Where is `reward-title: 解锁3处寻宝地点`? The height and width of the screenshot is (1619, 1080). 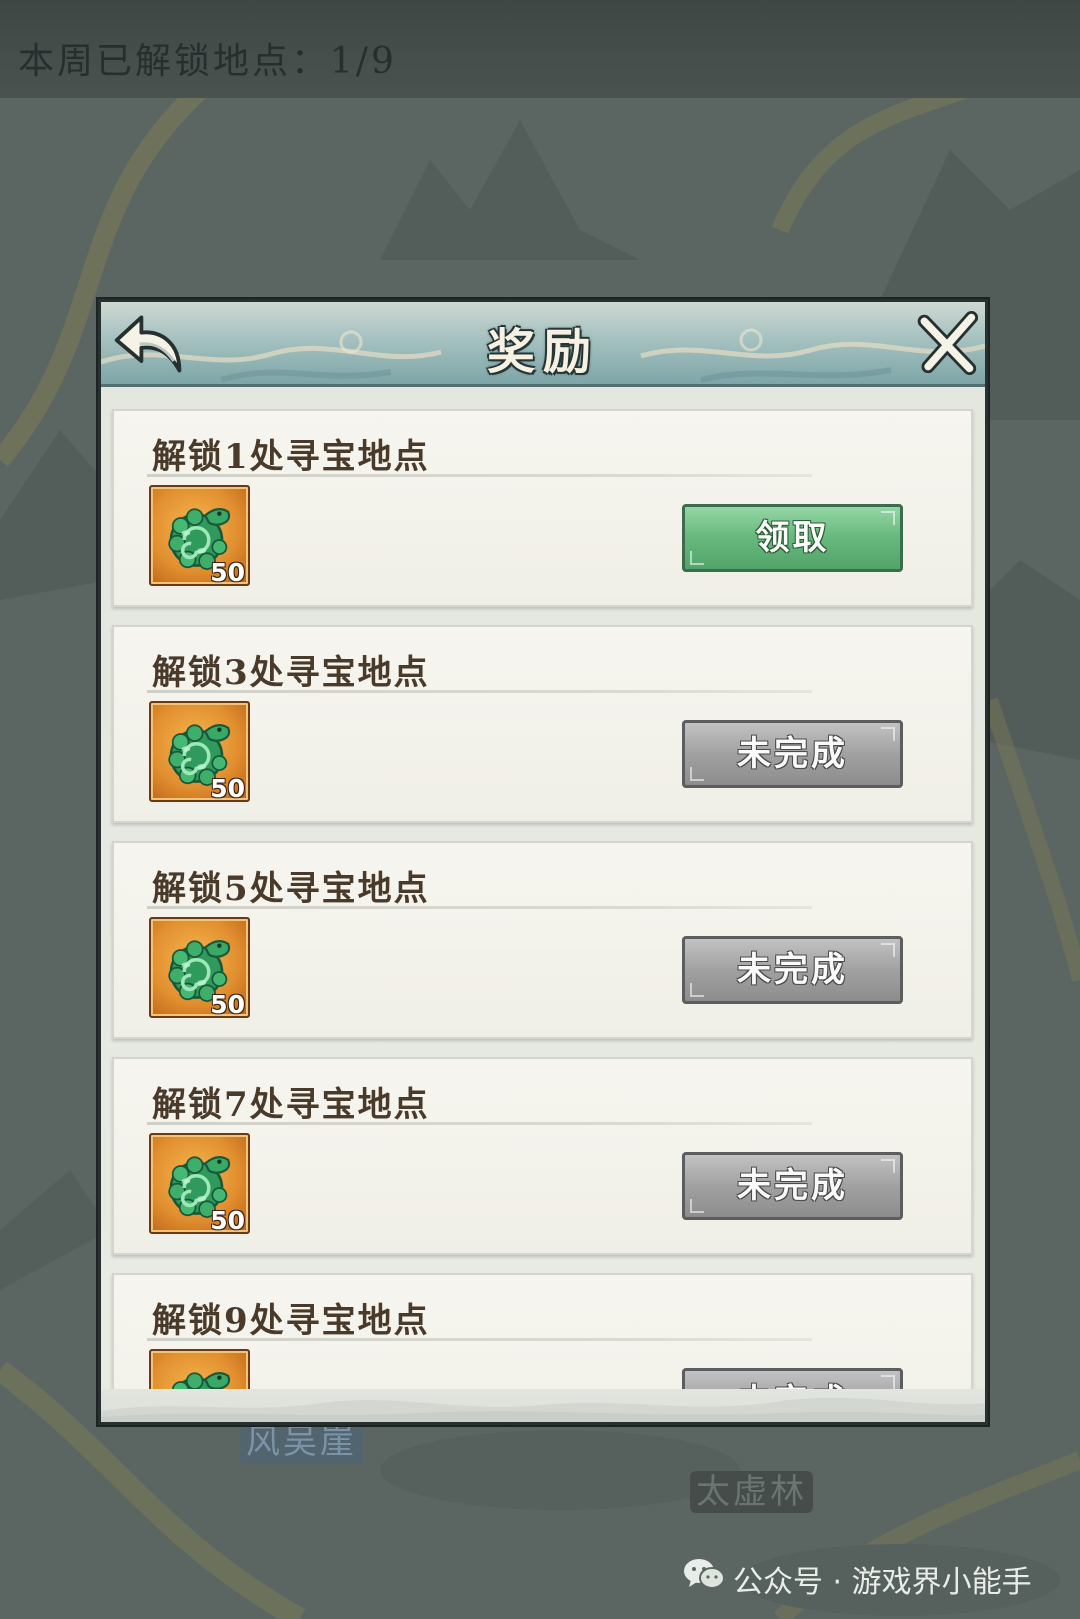
reward-title: 解锁3处寻宝地点 is located at coordinates (291, 673).